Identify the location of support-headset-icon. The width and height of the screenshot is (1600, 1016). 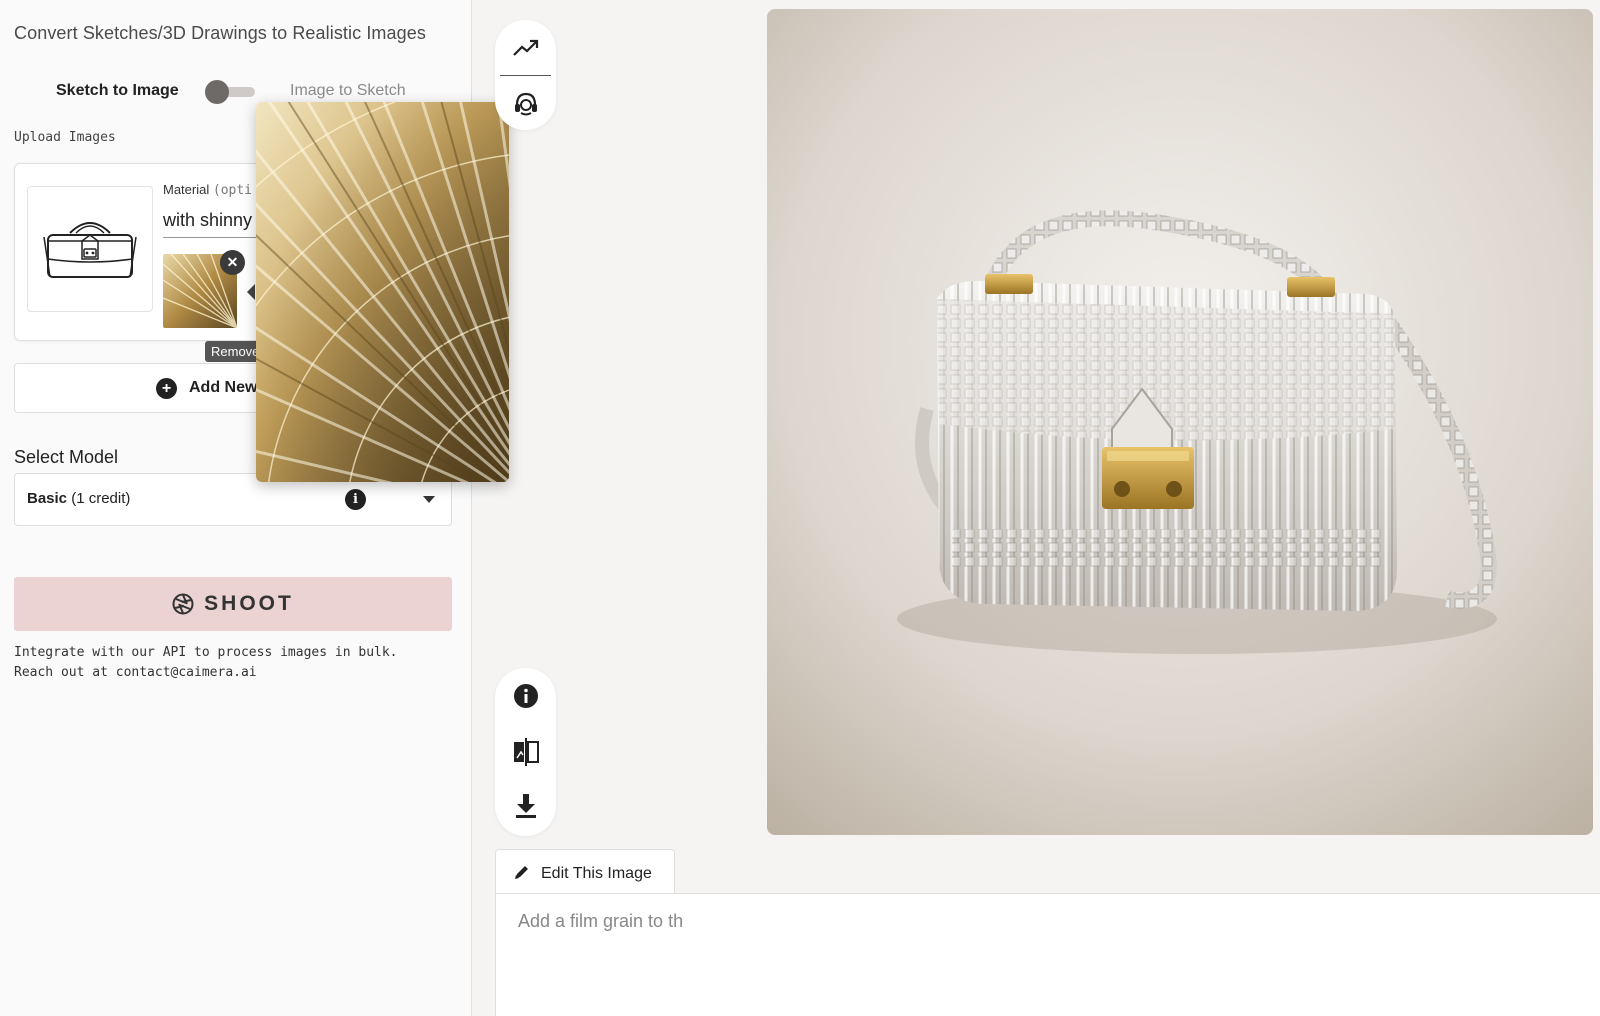
(526, 104).